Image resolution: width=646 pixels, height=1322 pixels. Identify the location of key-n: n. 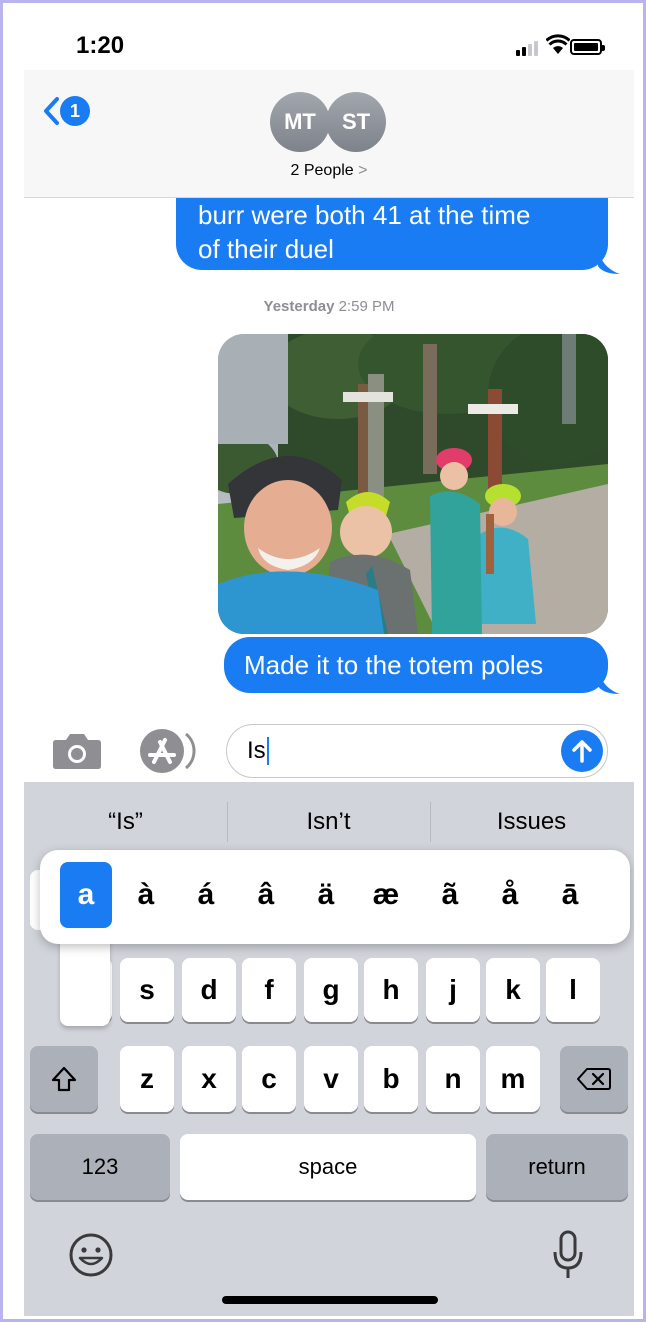
(453, 1079).